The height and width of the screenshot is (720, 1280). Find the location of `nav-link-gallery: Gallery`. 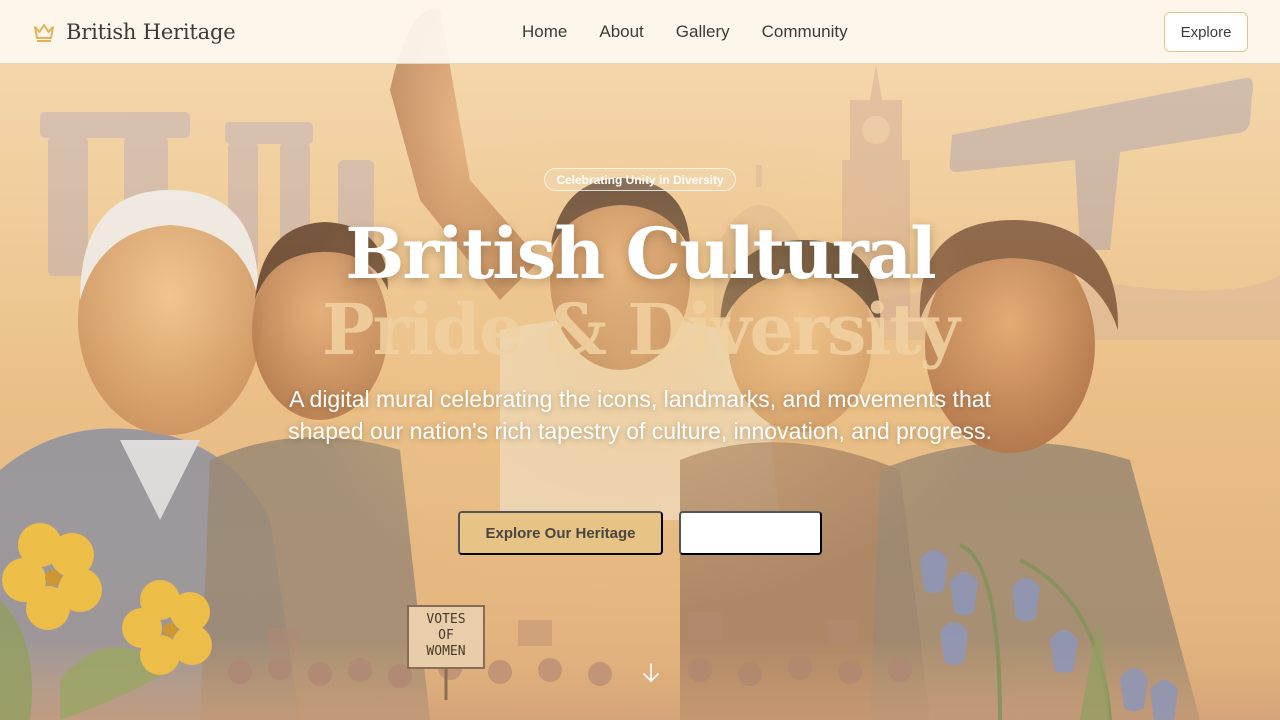

nav-link-gallery: Gallery is located at coordinates (703, 32).